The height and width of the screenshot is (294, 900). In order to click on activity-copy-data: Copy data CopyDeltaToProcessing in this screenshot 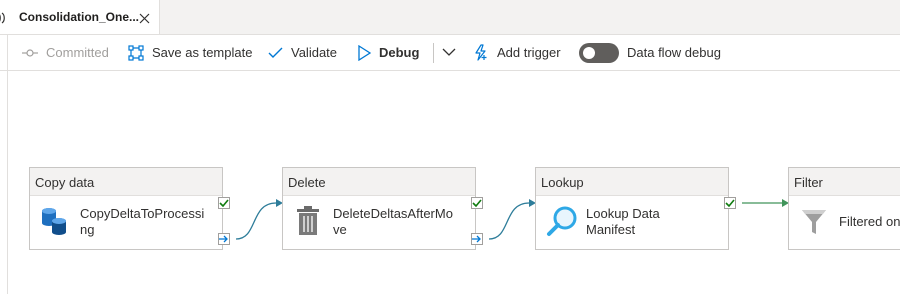, I will do `click(129, 208)`.